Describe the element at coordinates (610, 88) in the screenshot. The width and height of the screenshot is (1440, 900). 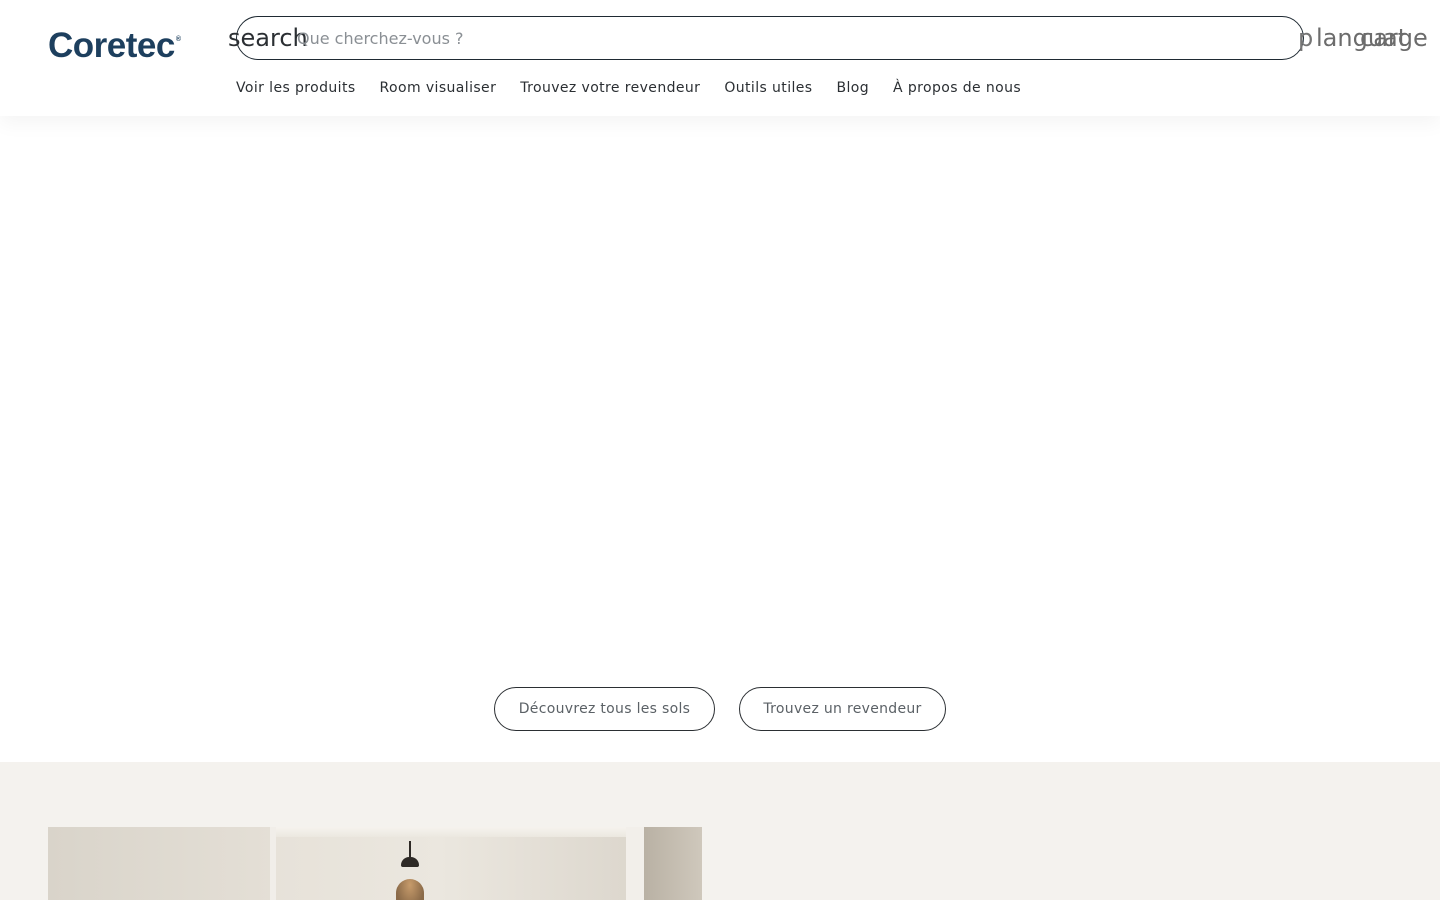
I see `nav-item-trouvez-votre-revendeur: Trouvez votre revendeur` at that location.